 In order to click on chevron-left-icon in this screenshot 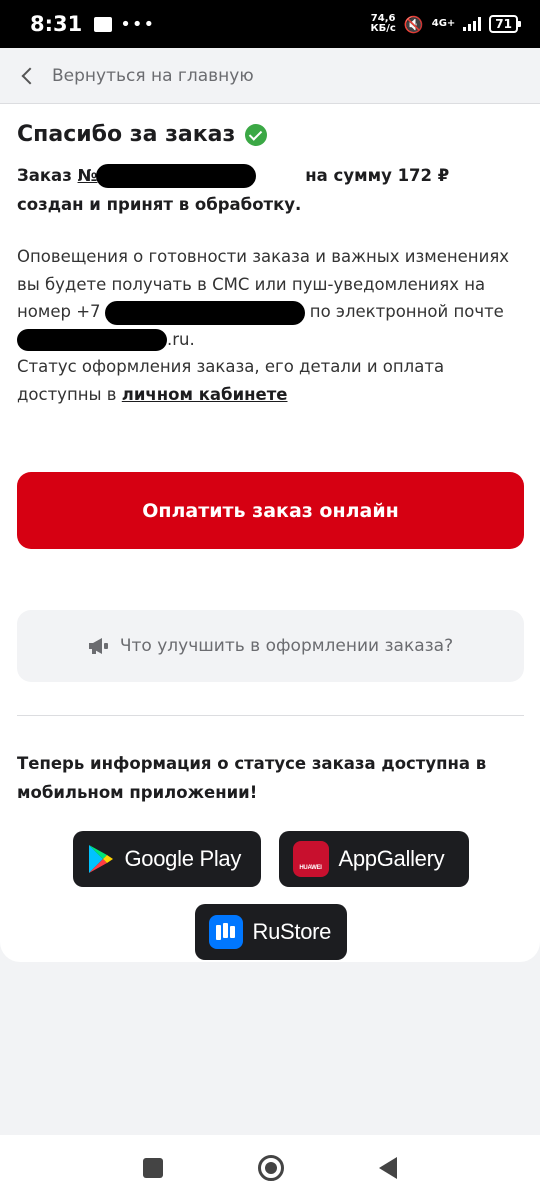, I will do `click(30, 75)`.